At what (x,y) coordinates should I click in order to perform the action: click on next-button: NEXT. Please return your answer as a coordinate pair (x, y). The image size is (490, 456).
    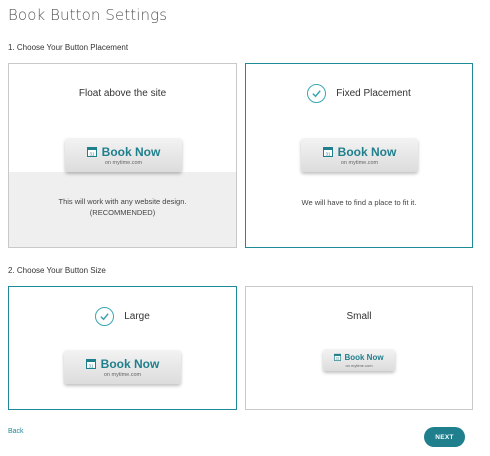
    Looking at the image, I should click on (444, 437).